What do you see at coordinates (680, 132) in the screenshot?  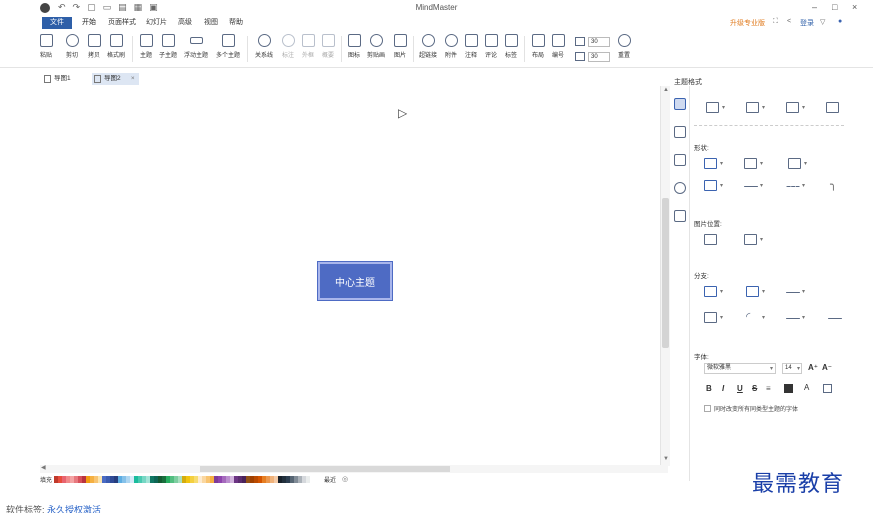 I see `outline-icon` at bounding box center [680, 132].